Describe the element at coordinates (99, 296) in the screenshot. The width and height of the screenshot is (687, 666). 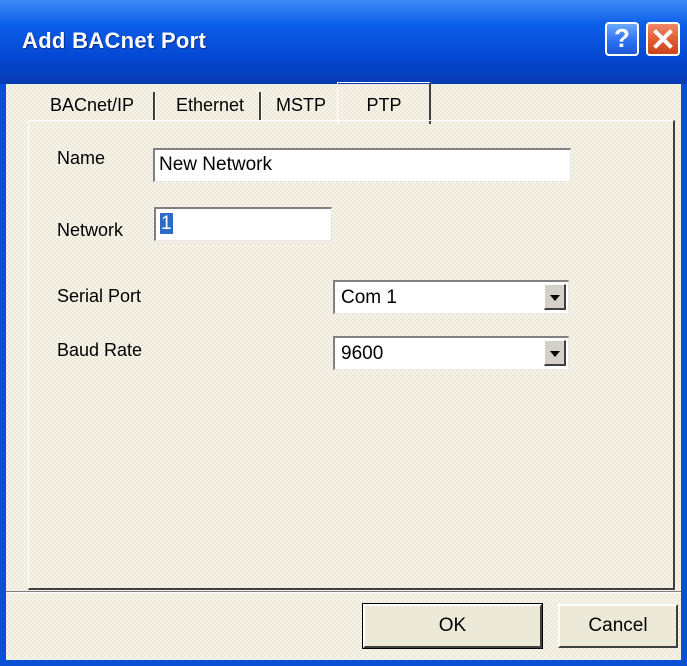
I see `serial-port-label: Serial Port` at that location.